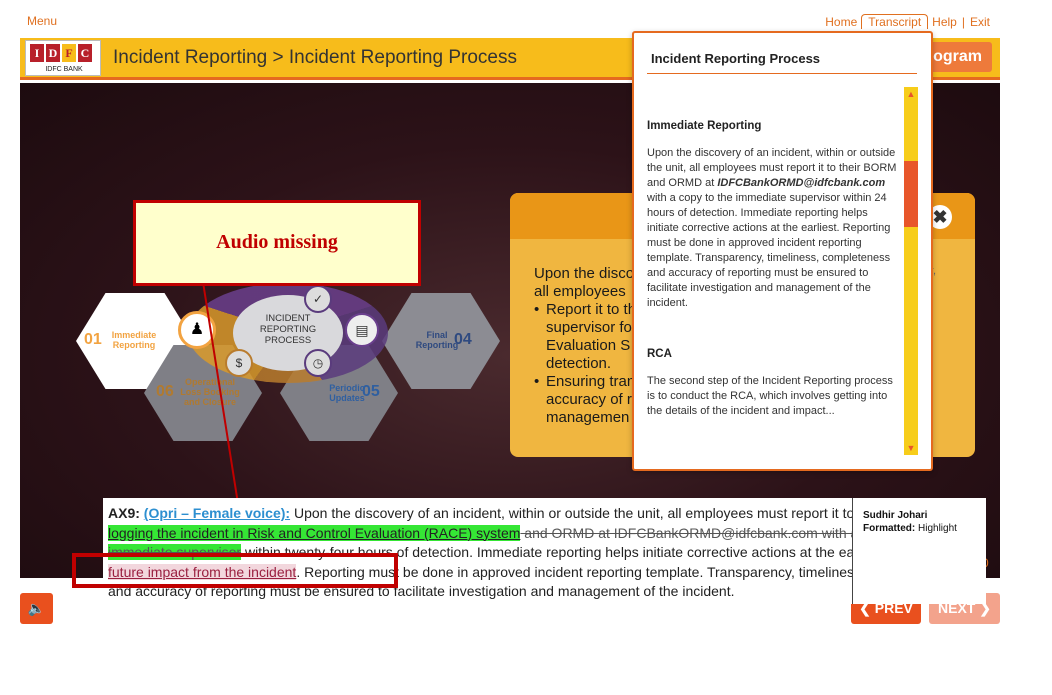 The width and height of the screenshot is (1052, 695). What do you see at coordinates (911, 448) in the screenshot?
I see `scroll-down-icon: ▼` at bounding box center [911, 448].